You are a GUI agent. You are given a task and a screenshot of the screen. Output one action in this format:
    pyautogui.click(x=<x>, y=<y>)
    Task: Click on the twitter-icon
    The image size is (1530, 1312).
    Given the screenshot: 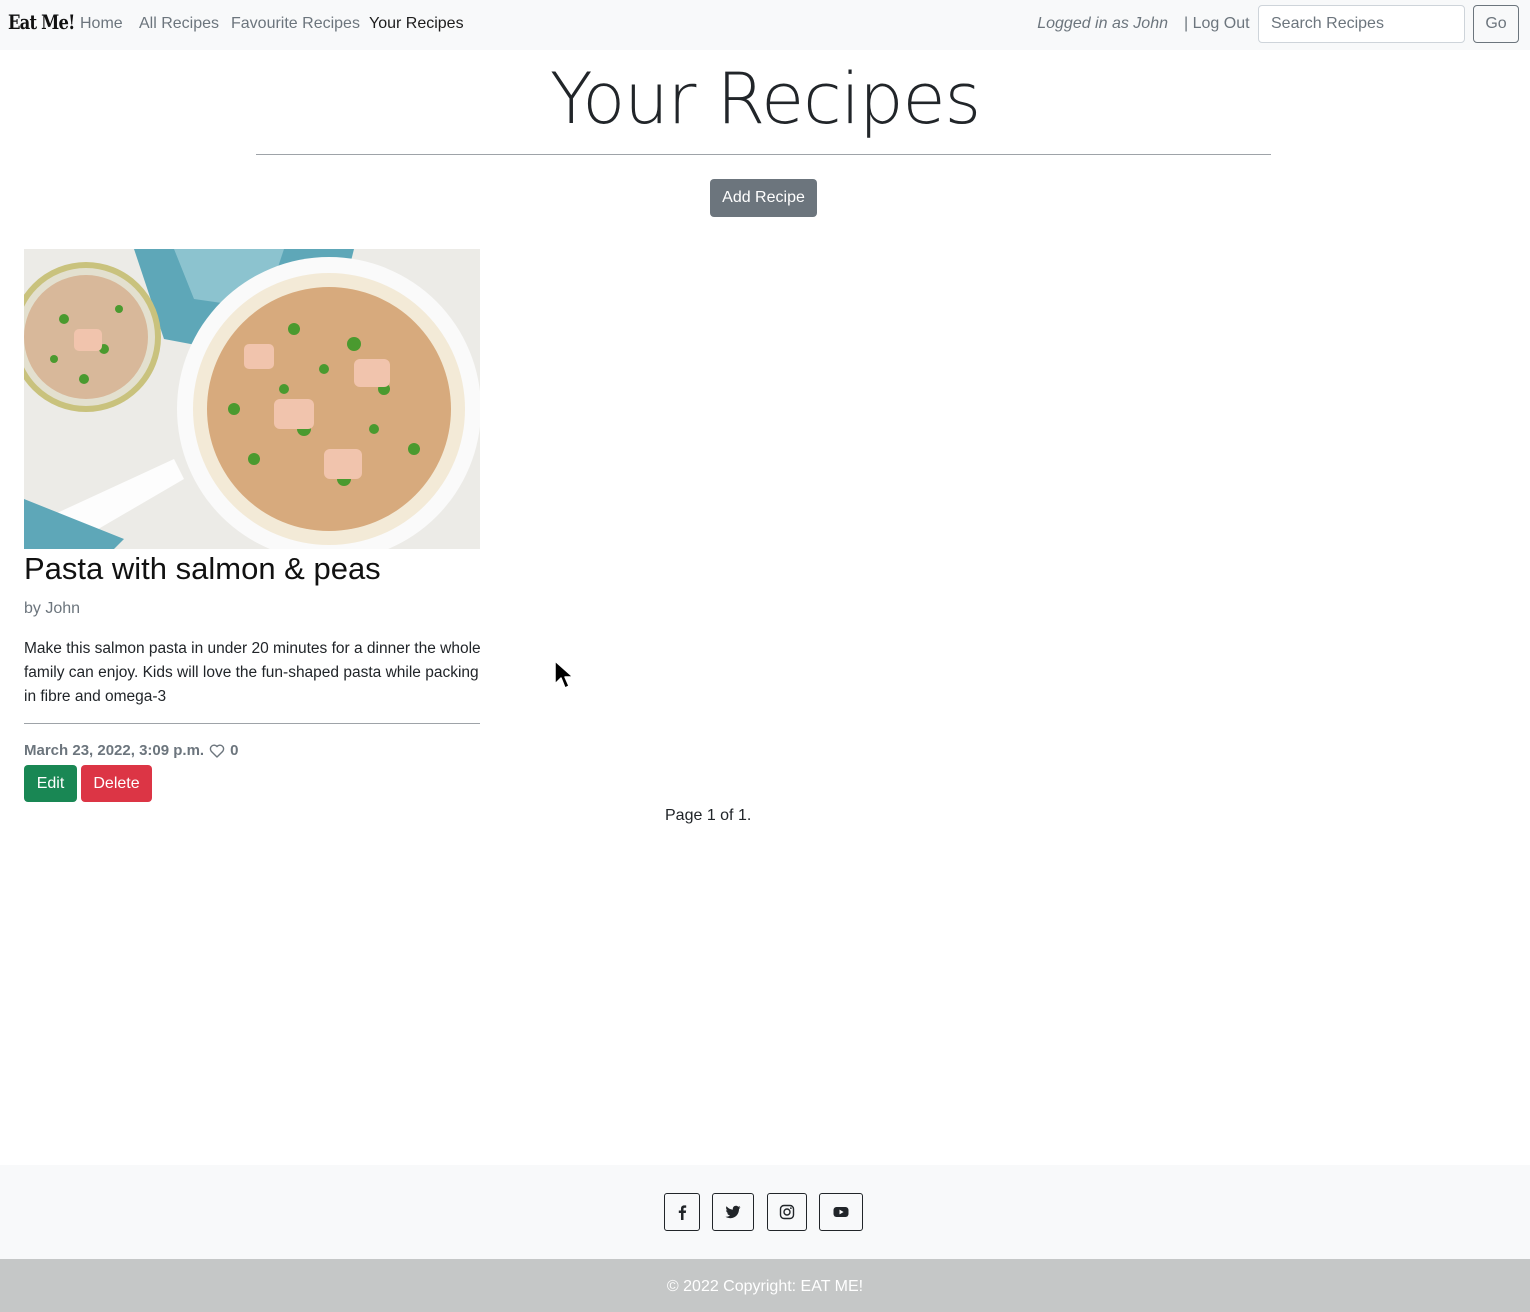 What is the action you would take?
    pyautogui.click(x=733, y=1212)
    